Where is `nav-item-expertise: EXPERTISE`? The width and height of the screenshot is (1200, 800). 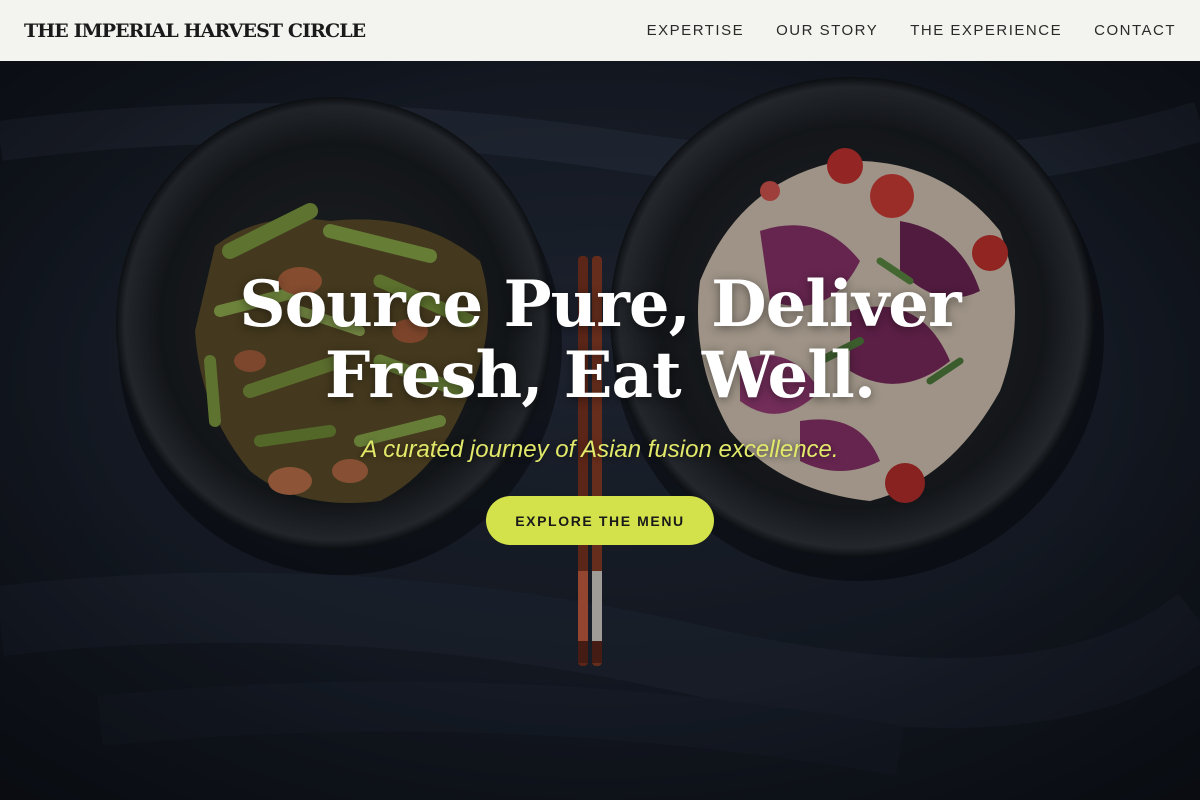
nav-item-expertise: EXPERTISE is located at coordinates (695, 30).